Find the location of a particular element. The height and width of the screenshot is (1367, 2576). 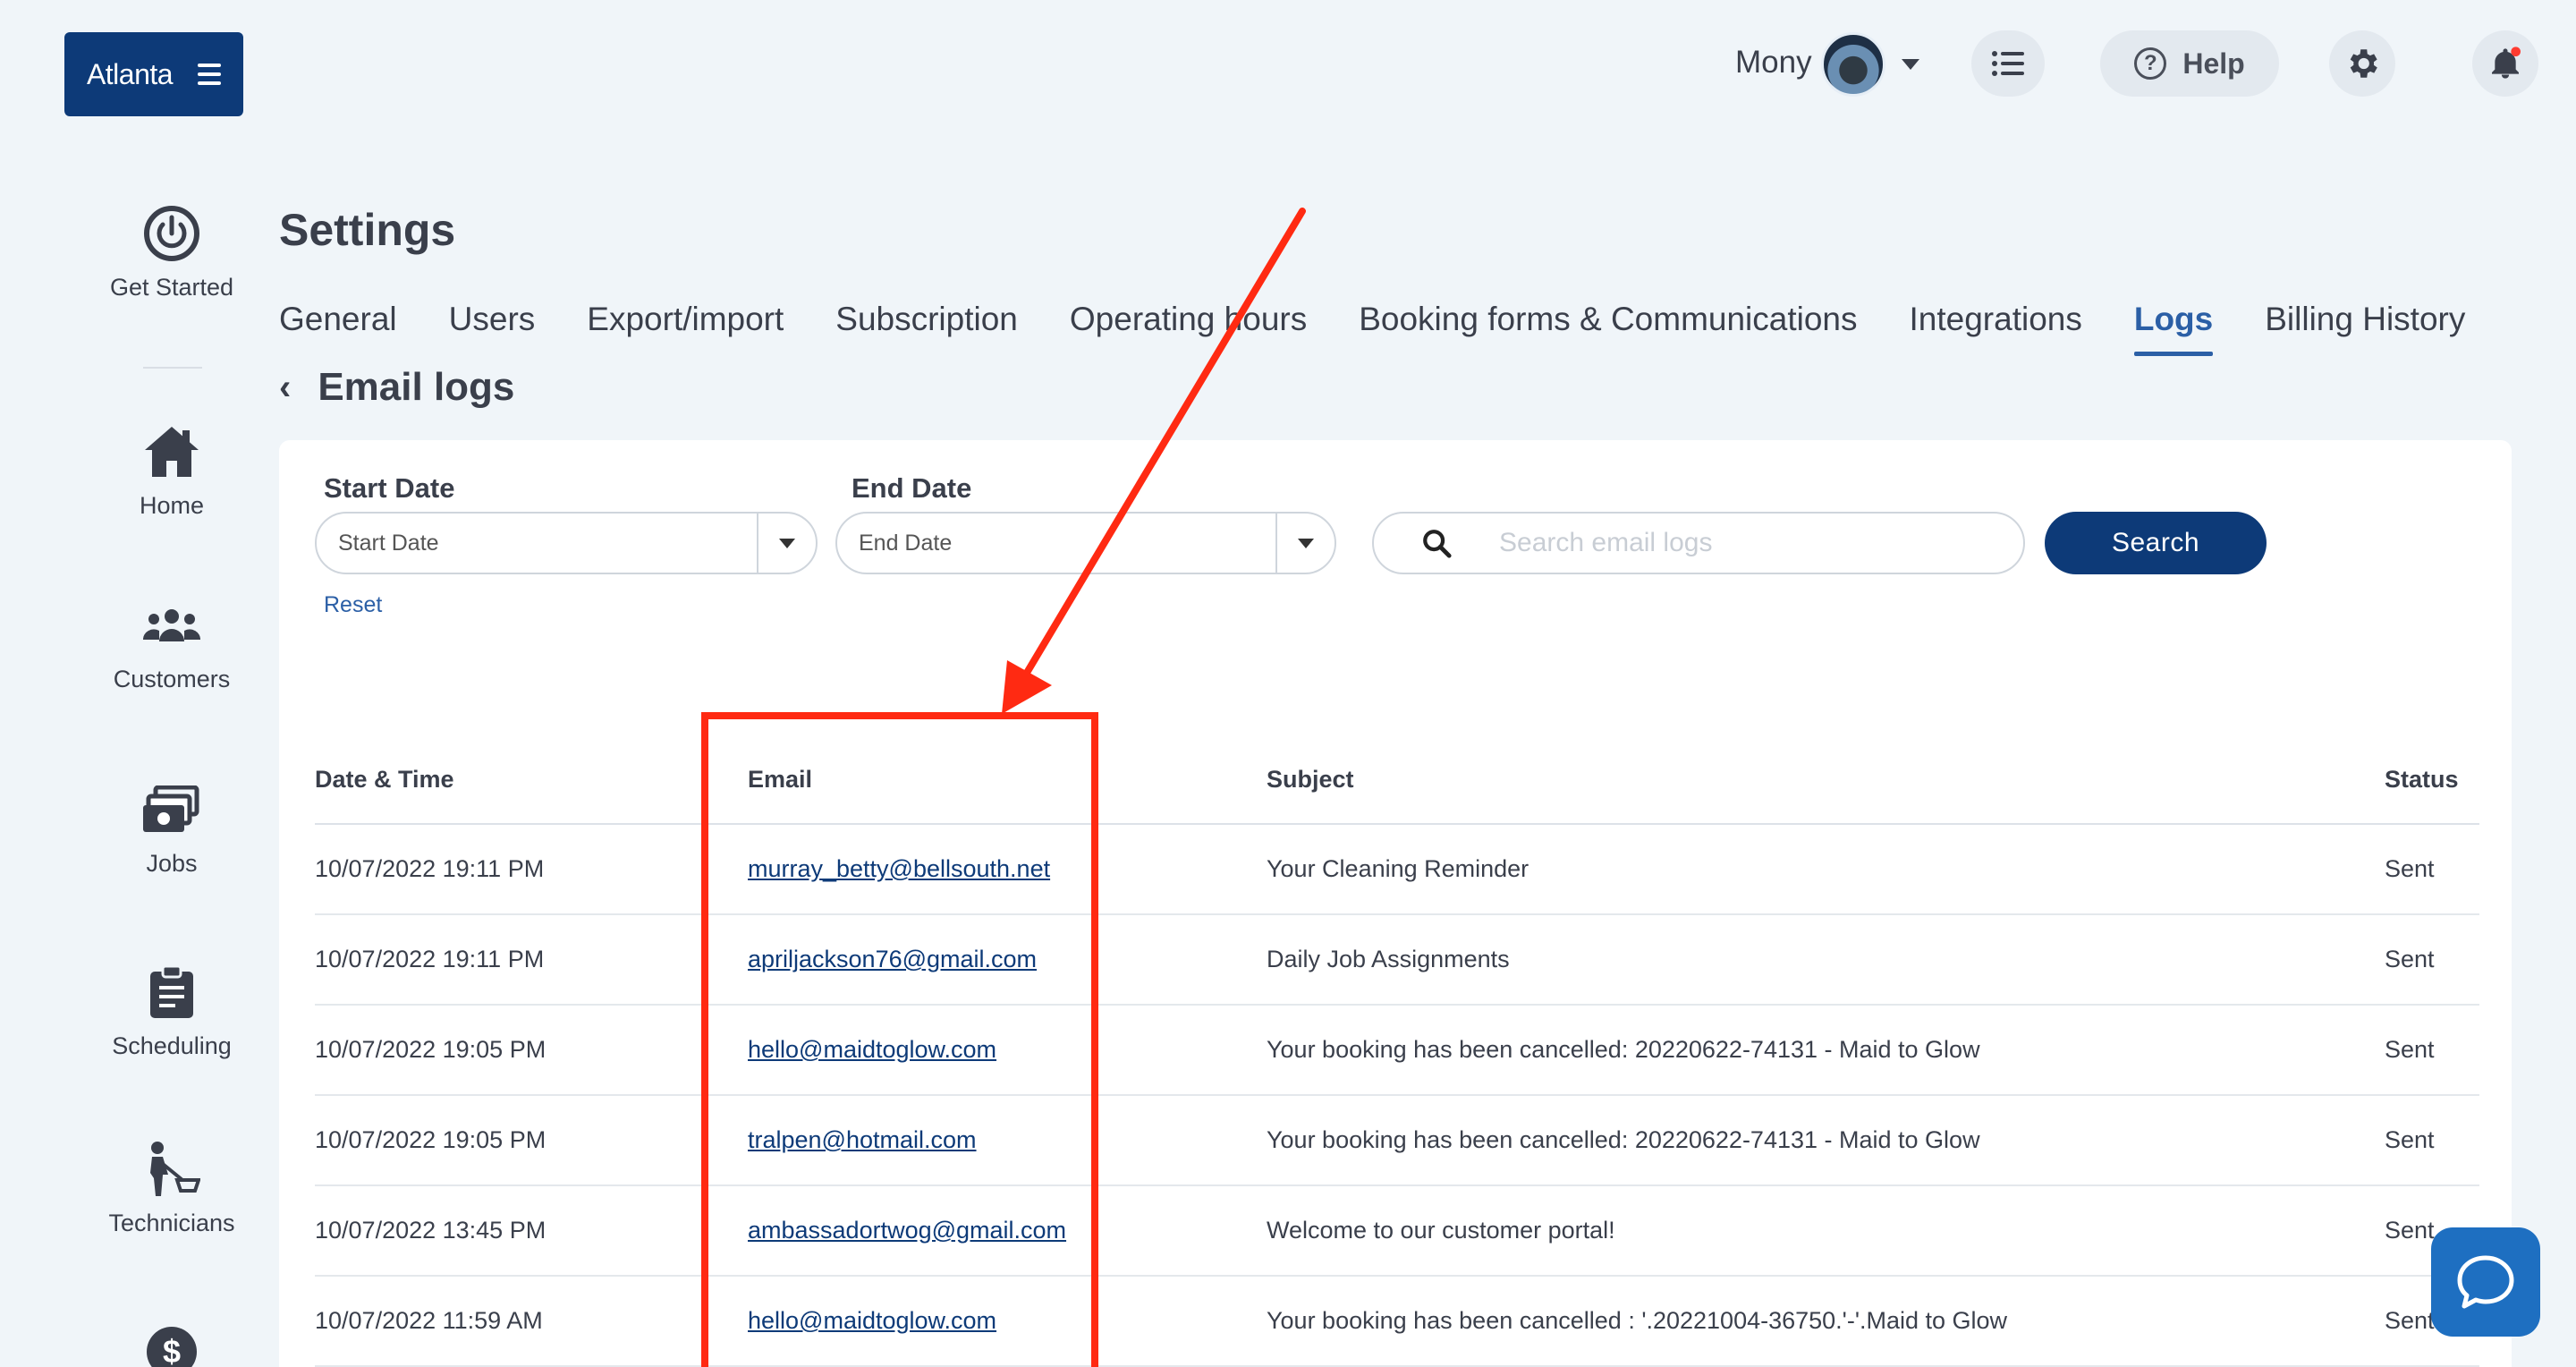

chat-icon is located at coordinates (2485, 1282).